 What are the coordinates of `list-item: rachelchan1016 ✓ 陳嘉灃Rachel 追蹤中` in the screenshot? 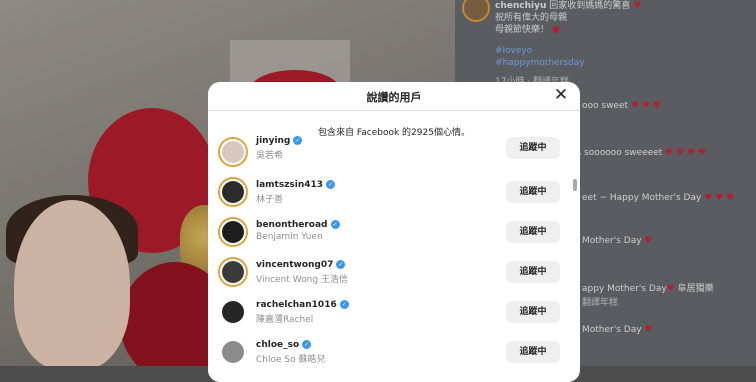 It's located at (394, 312).